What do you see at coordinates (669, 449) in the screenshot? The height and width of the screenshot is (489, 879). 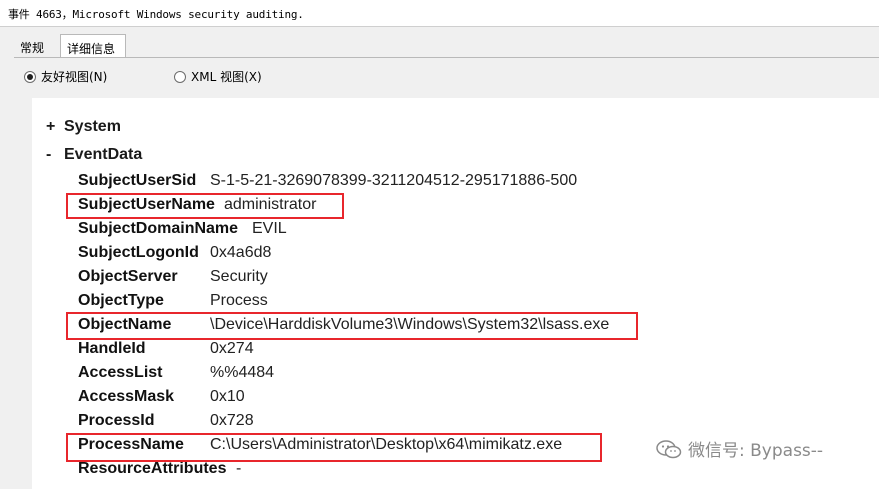 I see `wechat-icon` at bounding box center [669, 449].